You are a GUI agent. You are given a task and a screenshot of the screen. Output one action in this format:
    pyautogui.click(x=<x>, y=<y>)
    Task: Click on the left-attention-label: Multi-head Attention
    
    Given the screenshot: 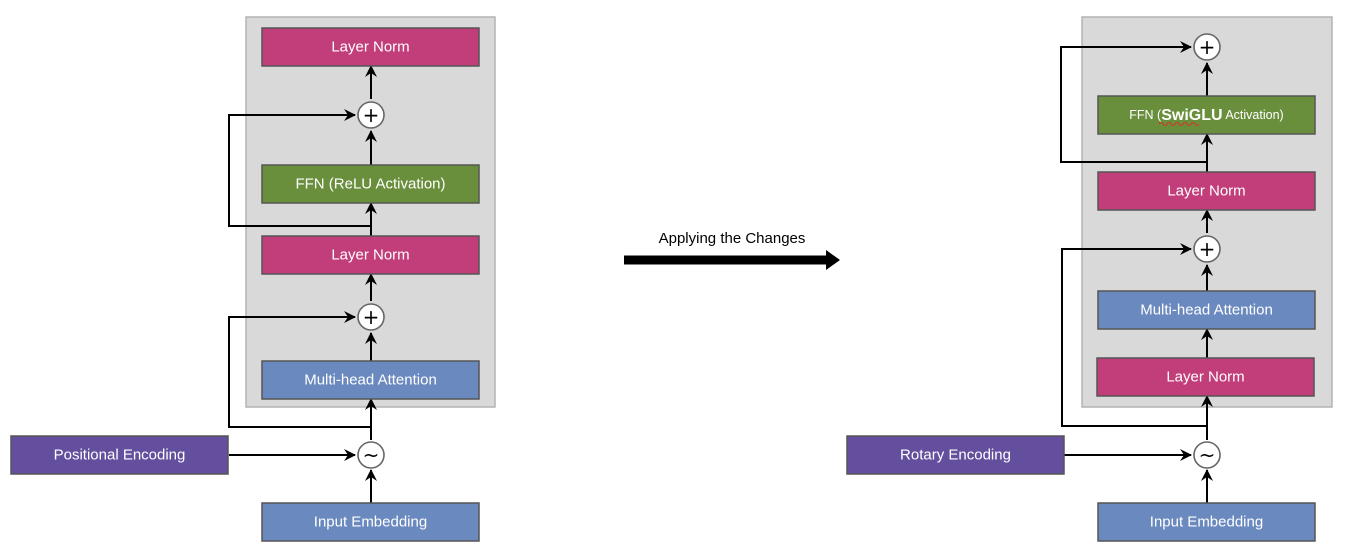 What is the action you would take?
    pyautogui.click(x=370, y=380)
    